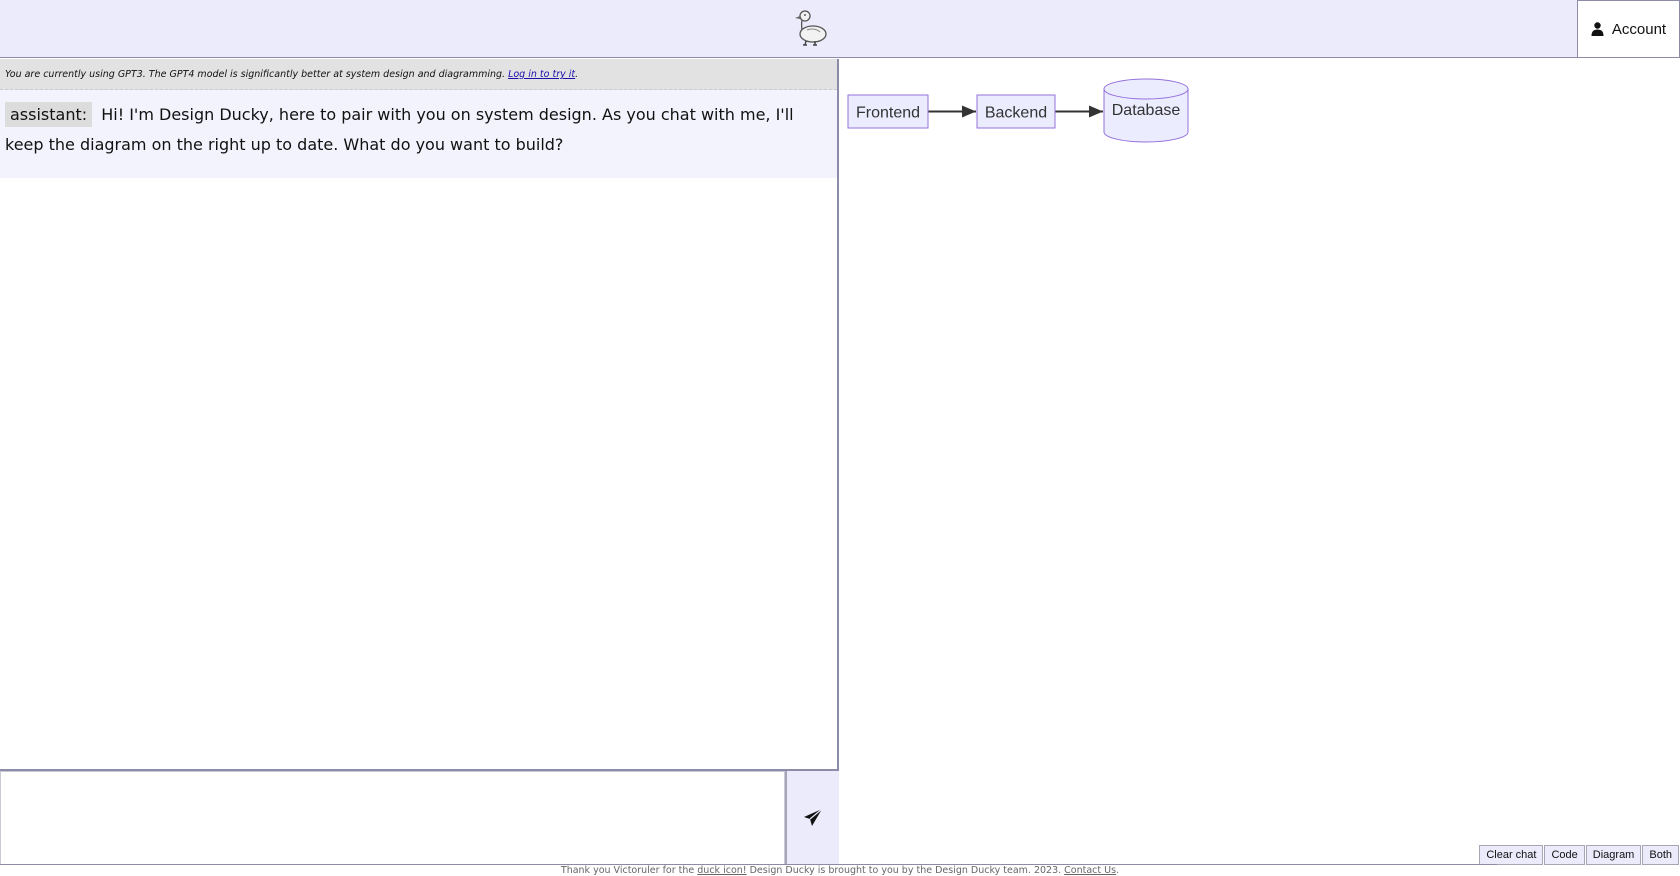 The image size is (1680, 876). Describe the element at coordinates (1613, 855) in the screenshot. I see `diagram-view-button: Diagram` at that location.